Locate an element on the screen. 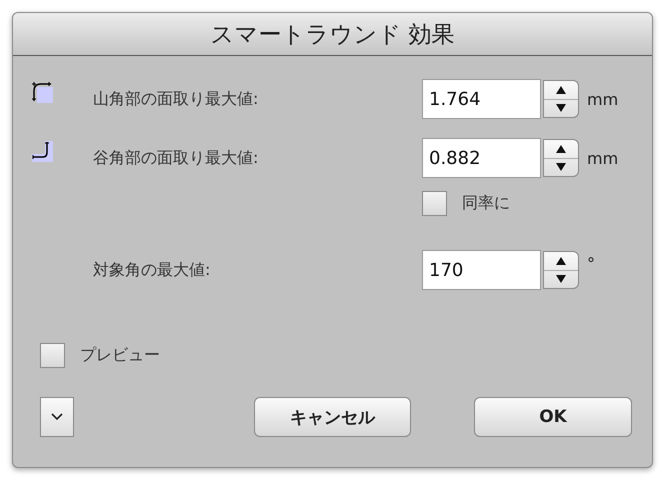 The height and width of the screenshot is (482, 666). corner-inner-icon is located at coordinates (42, 151).